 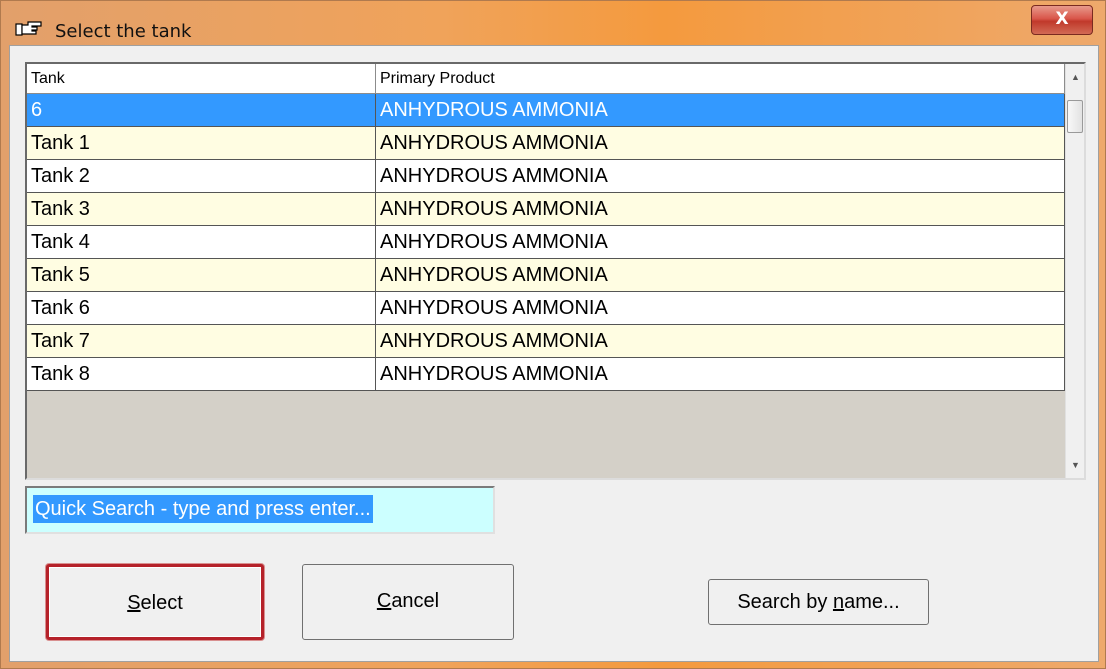 I want to click on select-button: Select, so click(x=155, y=602).